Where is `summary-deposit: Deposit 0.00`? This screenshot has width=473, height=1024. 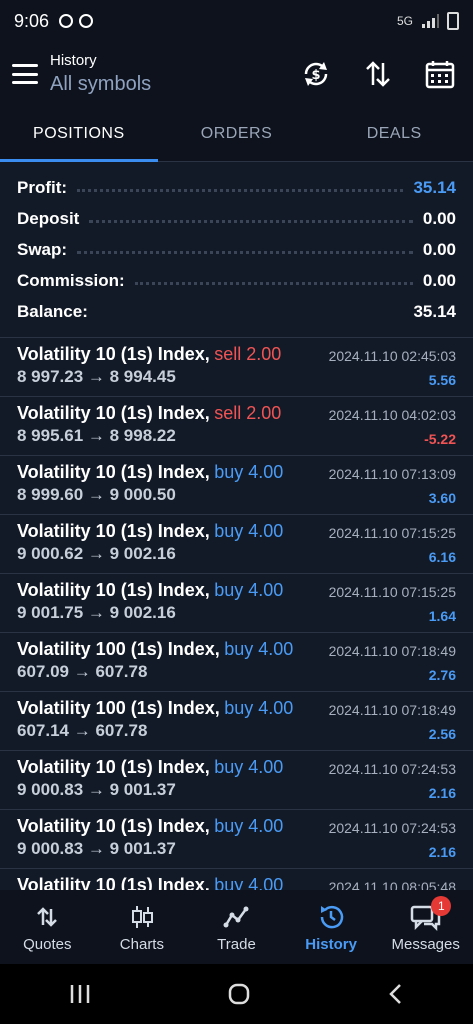 summary-deposit: Deposit 0.00 is located at coordinates (236, 218).